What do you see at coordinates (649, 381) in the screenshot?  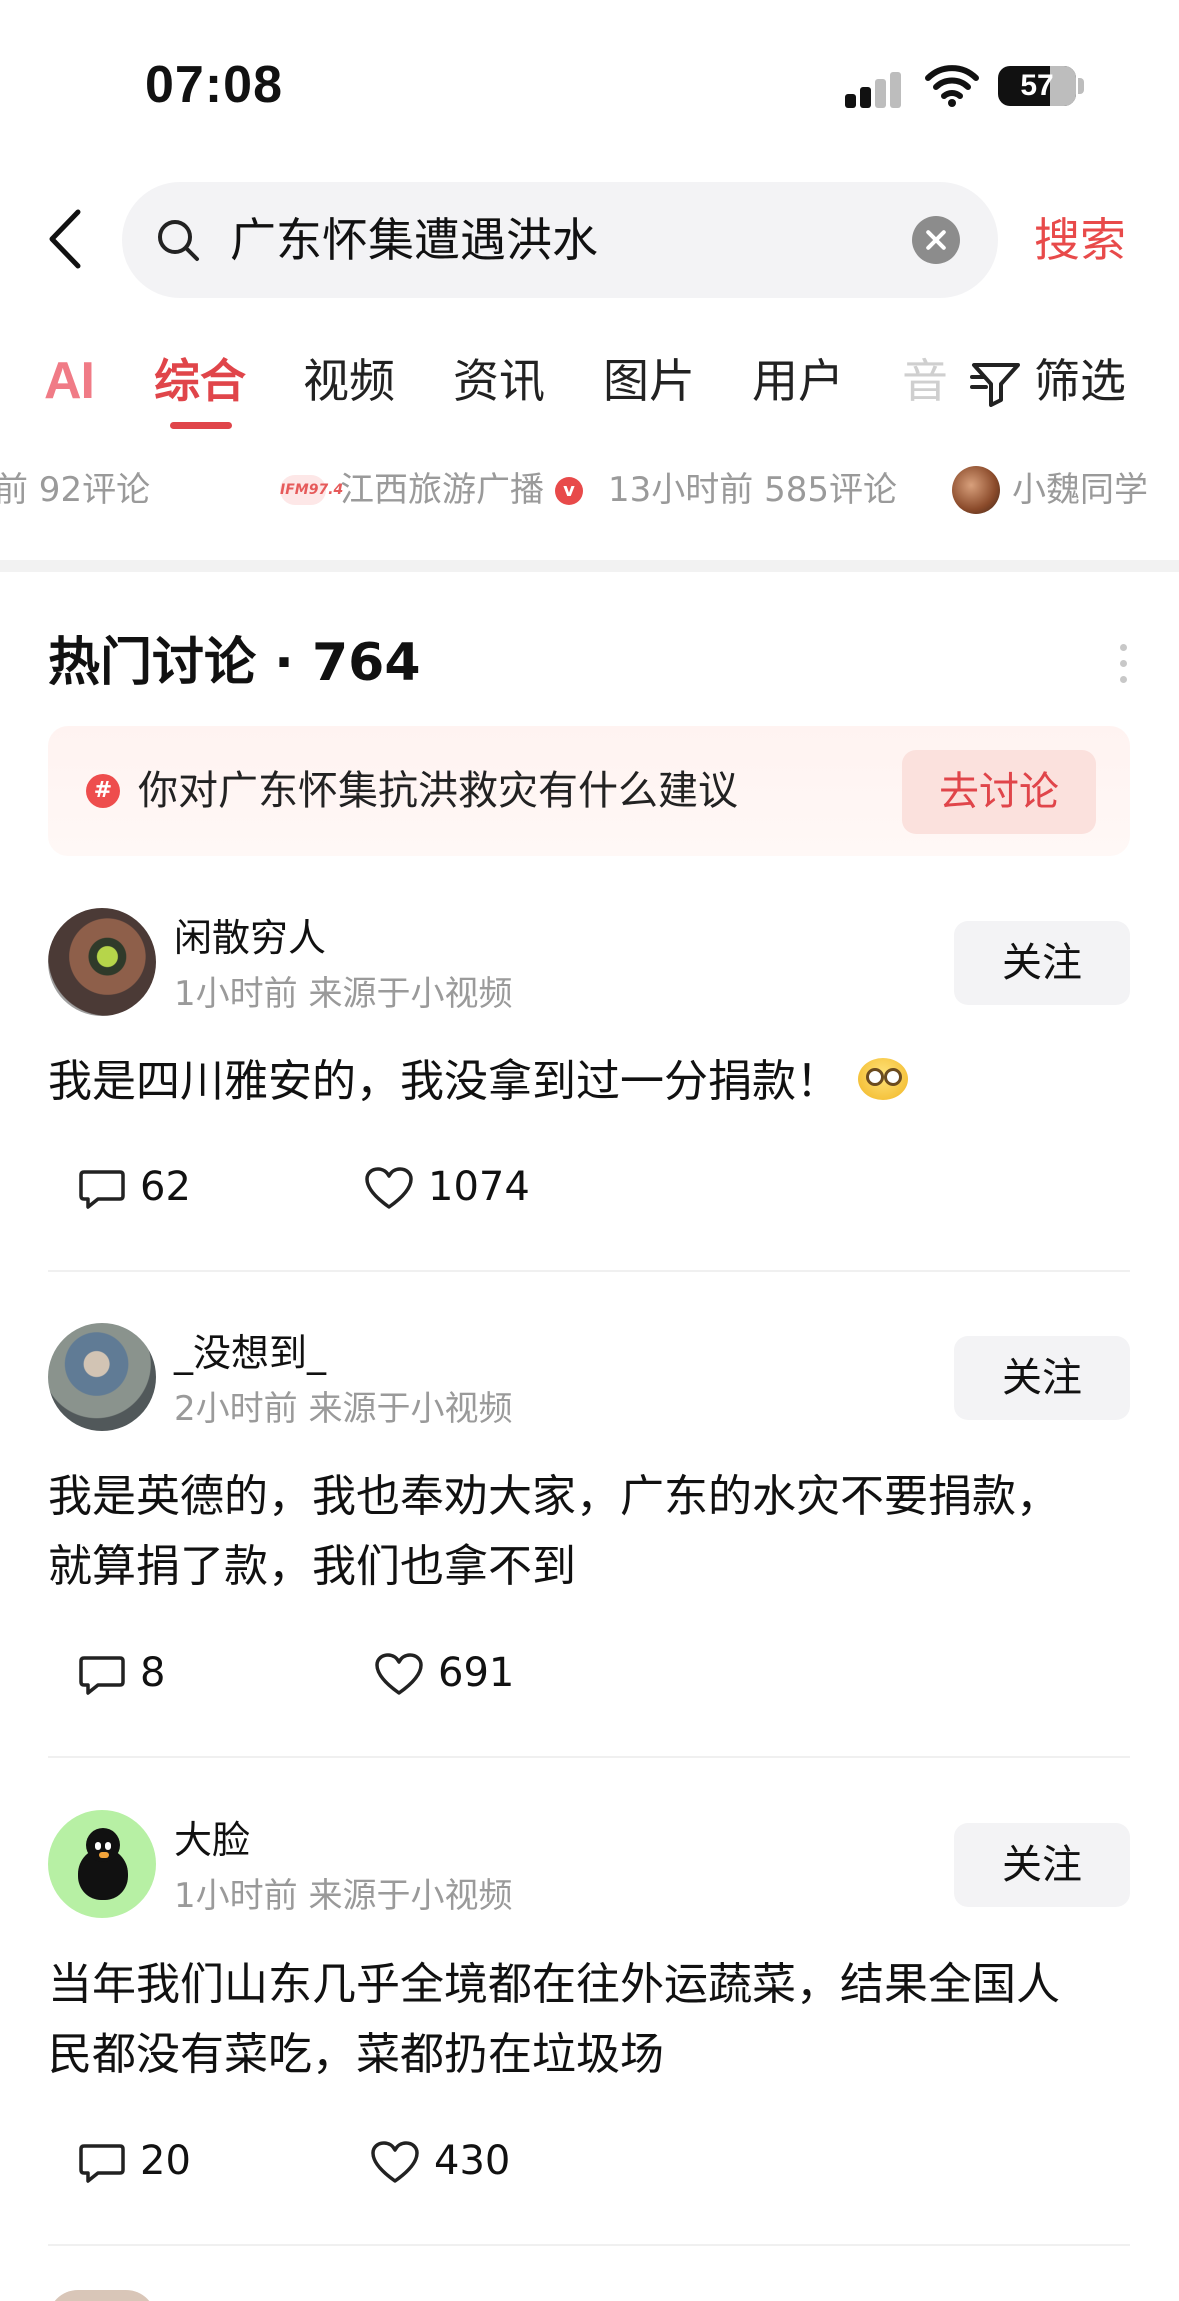 I see `tab-images: 图片` at bounding box center [649, 381].